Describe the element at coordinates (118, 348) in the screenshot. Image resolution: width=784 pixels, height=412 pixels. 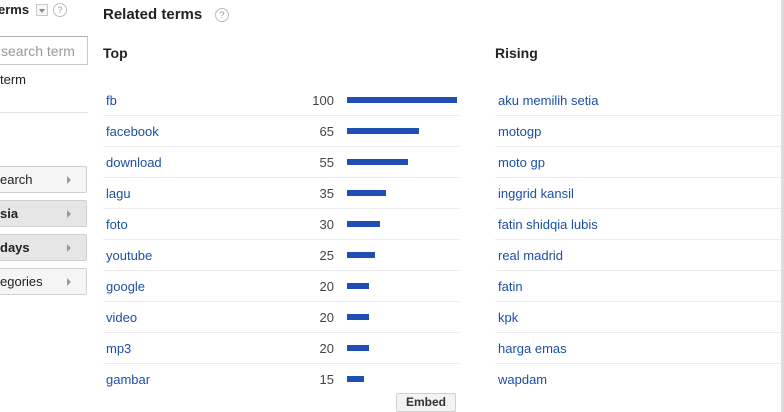
I see `top-term-link: mp3` at that location.